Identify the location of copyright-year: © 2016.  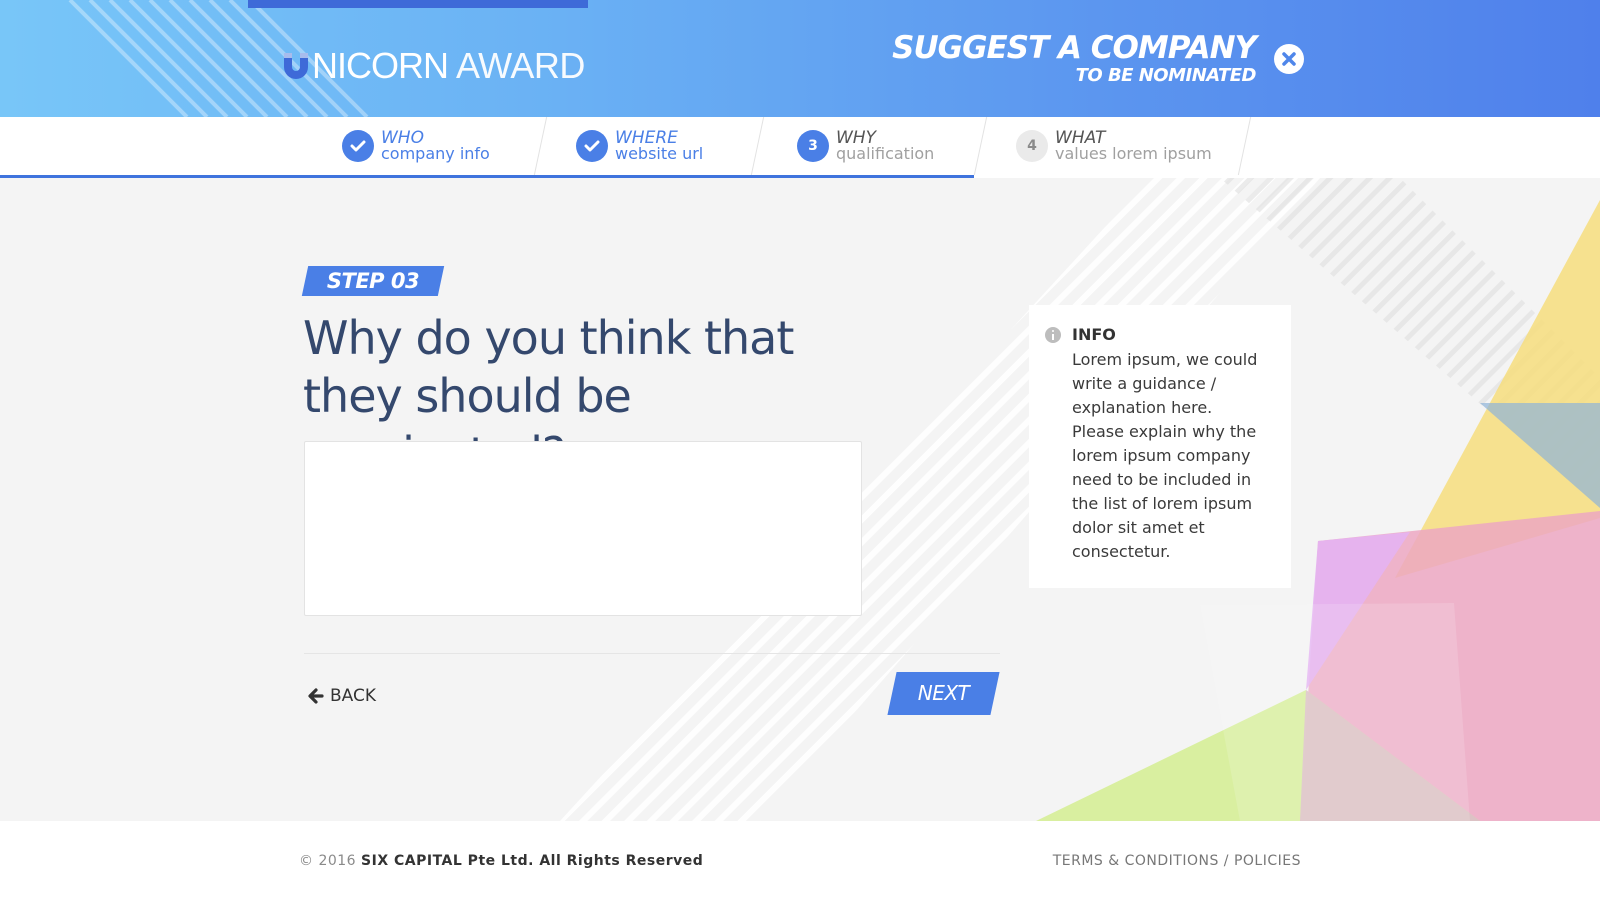
(328, 861).